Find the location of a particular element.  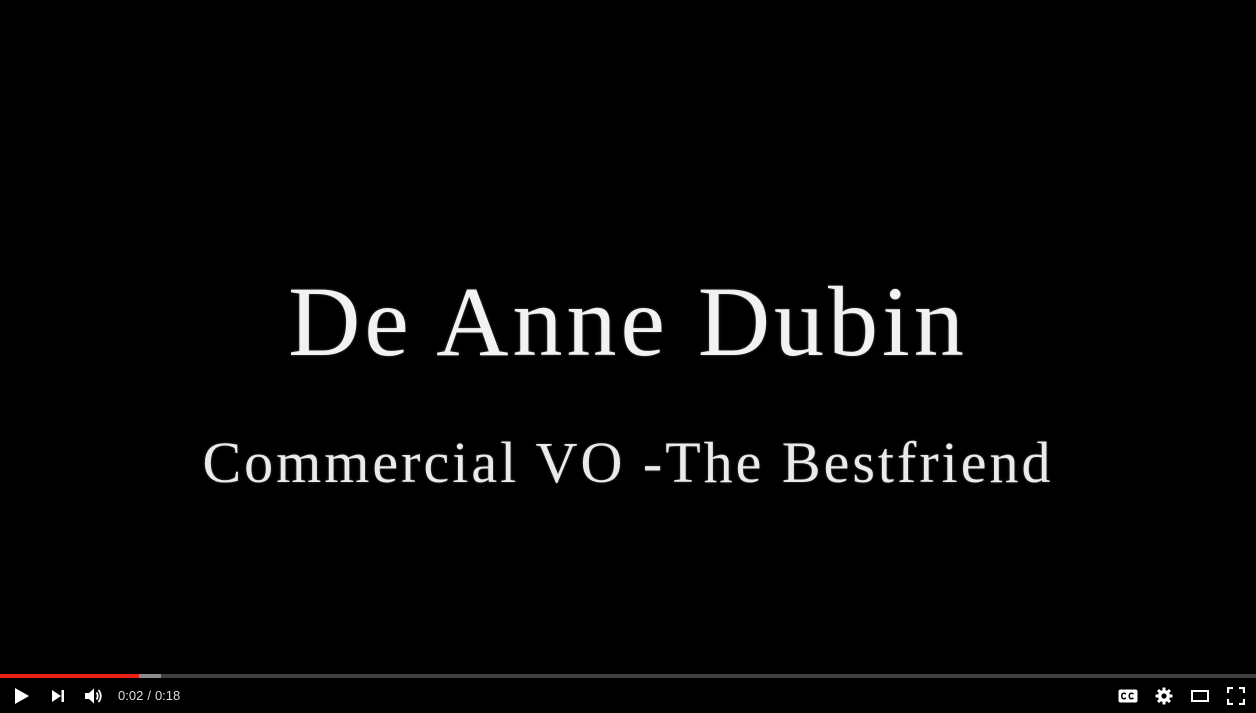

settings-button is located at coordinates (1164, 695).